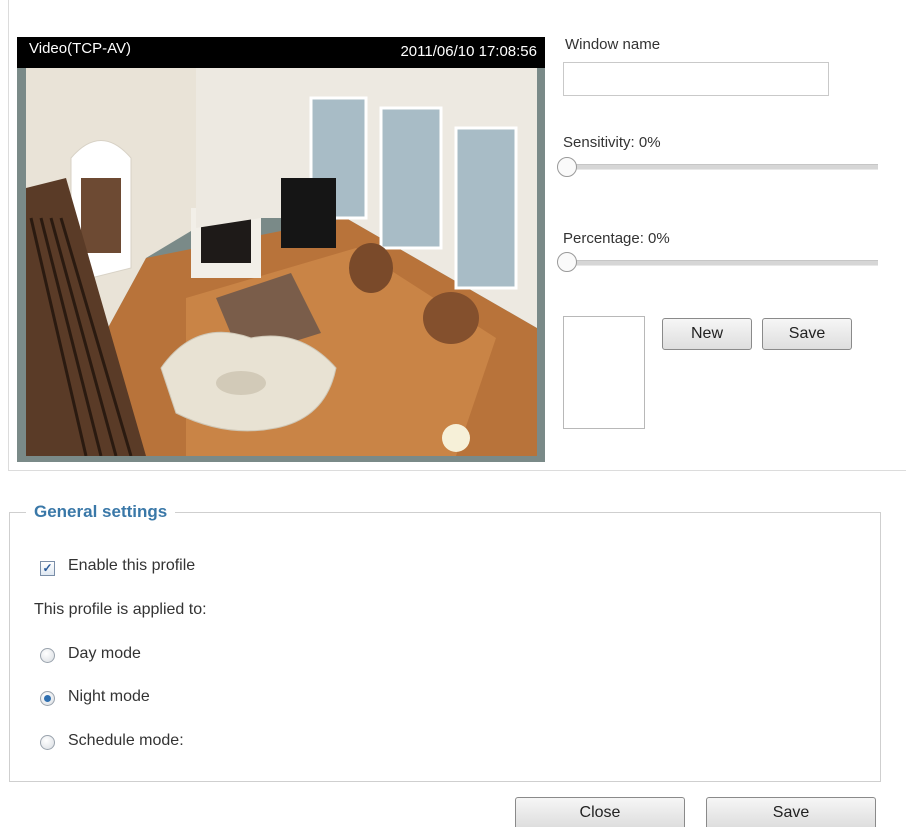  I want to click on sensitivity-slider-track, so click(723, 167).